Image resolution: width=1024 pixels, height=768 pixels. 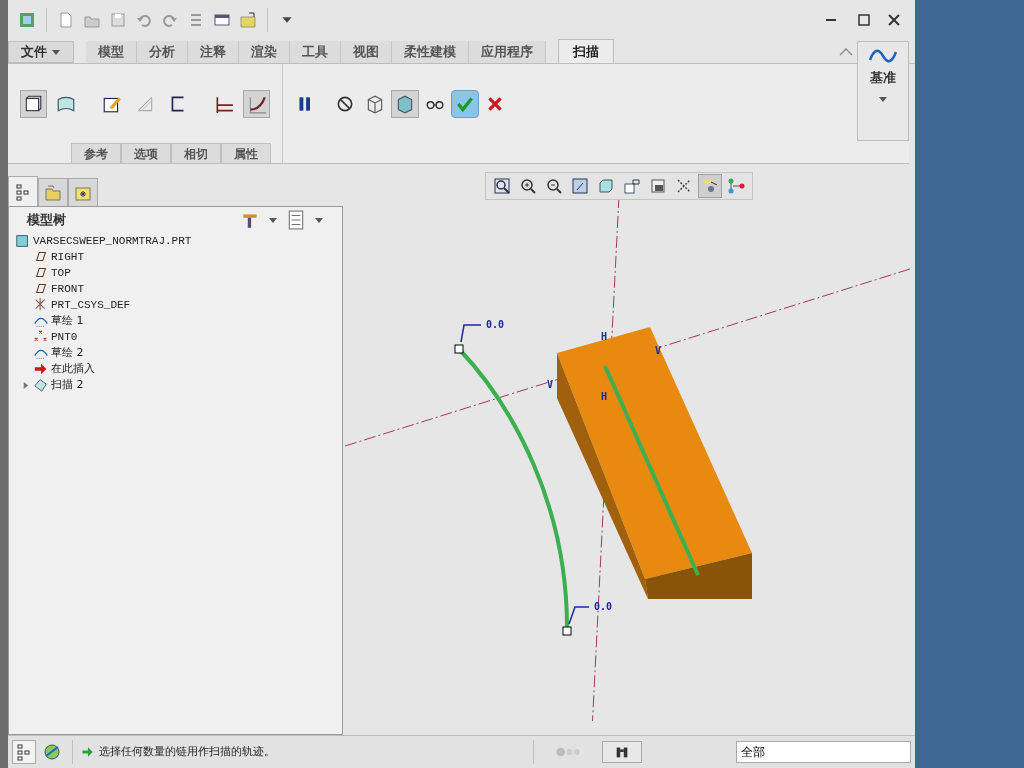 What do you see at coordinates (502, 186) in the screenshot?
I see `refit-icon` at bounding box center [502, 186].